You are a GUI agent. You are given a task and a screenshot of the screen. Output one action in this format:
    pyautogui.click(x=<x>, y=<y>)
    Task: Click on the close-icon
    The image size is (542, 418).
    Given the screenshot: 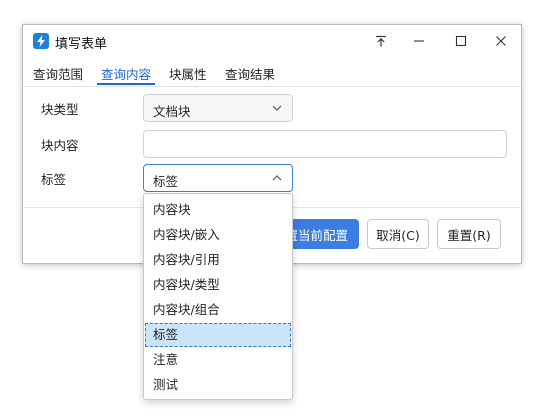 What is the action you would take?
    pyautogui.click(x=501, y=41)
    